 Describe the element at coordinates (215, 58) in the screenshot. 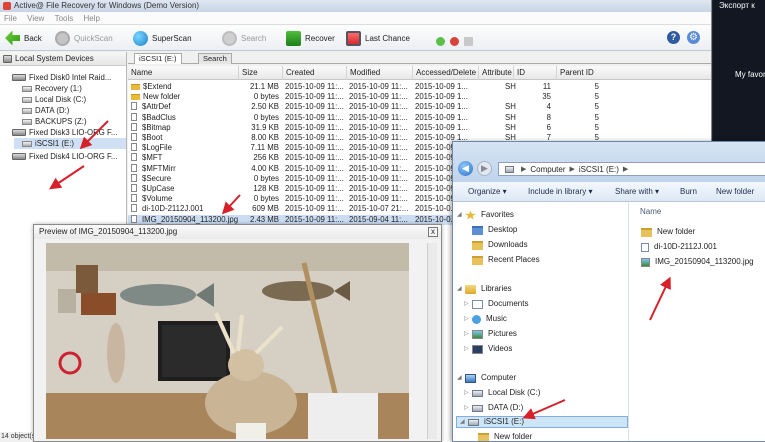

I see `tab-search: Search` at that location.